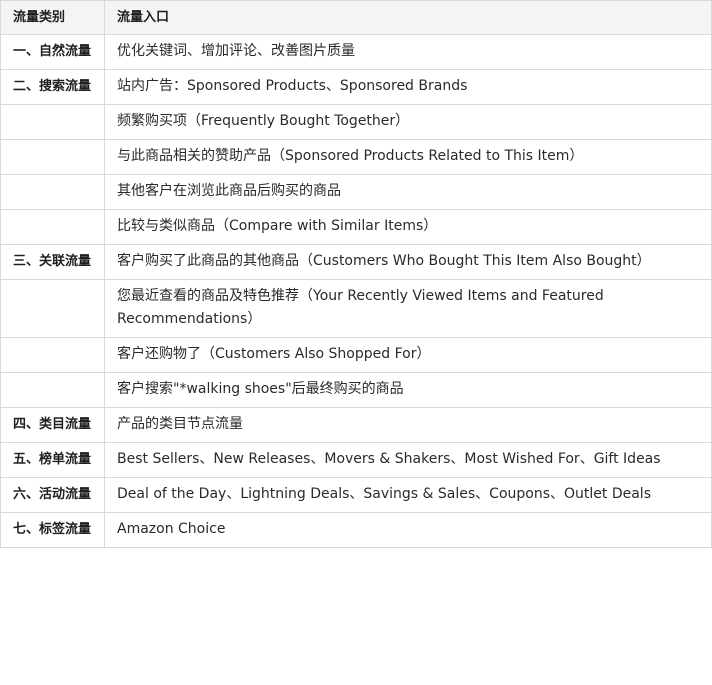  What do you see at coordinates (52, 460) in the screenshot?
I see `category-cell: 五、榜单流量` at bounding box center [52, 460].